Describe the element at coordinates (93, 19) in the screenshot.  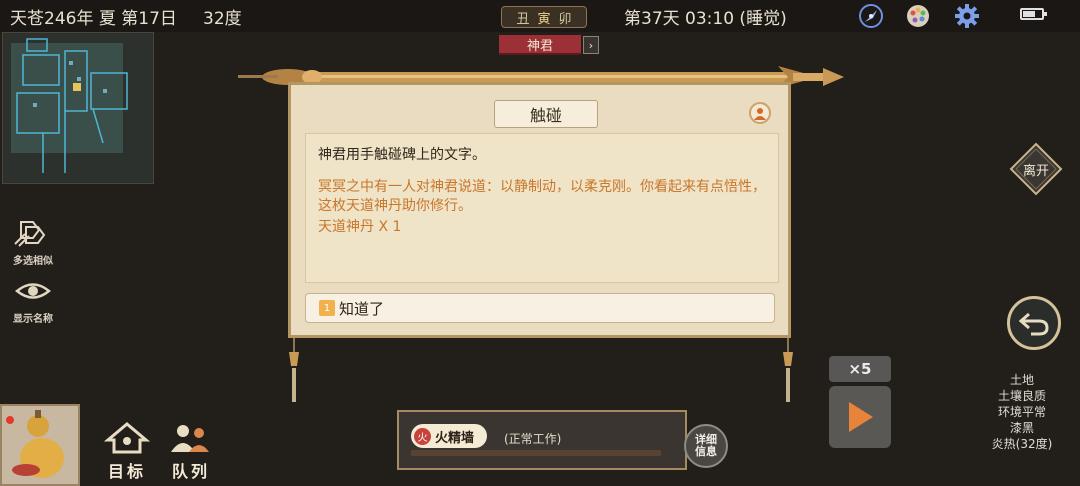
I see `calendar-date: 天苍246年 夏 第17日` at that location.